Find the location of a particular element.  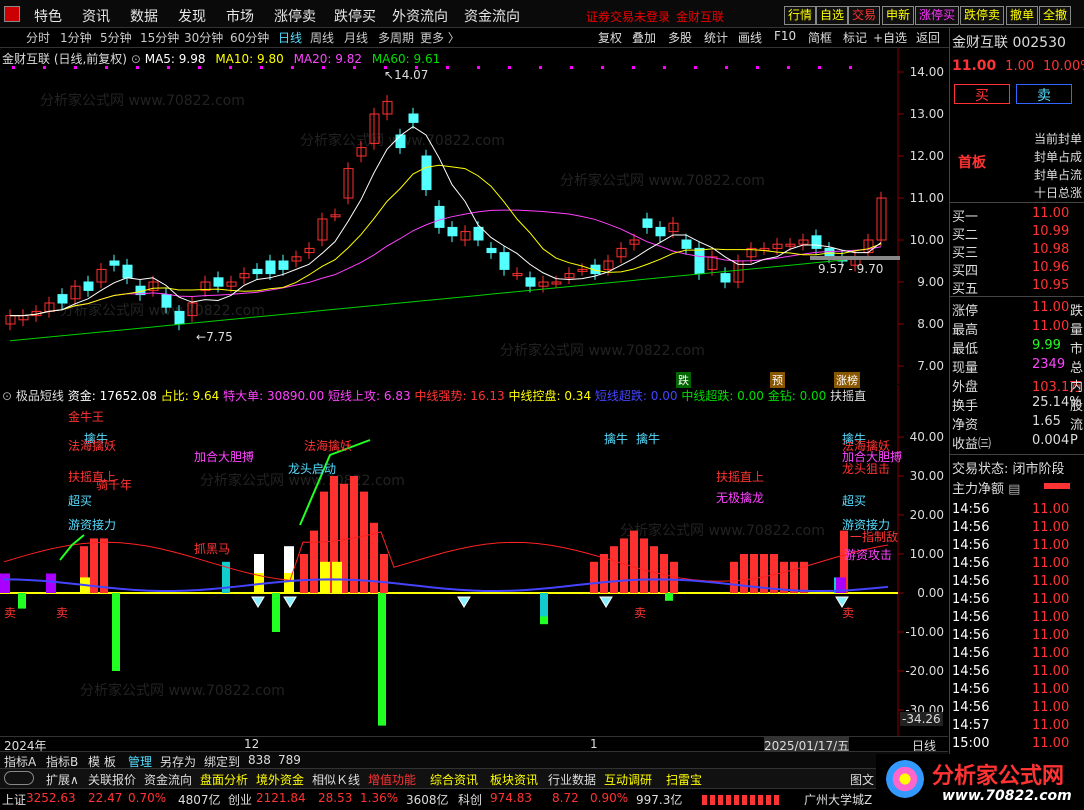

draw-line-button: 画线 is located at coordinates (750, 37).